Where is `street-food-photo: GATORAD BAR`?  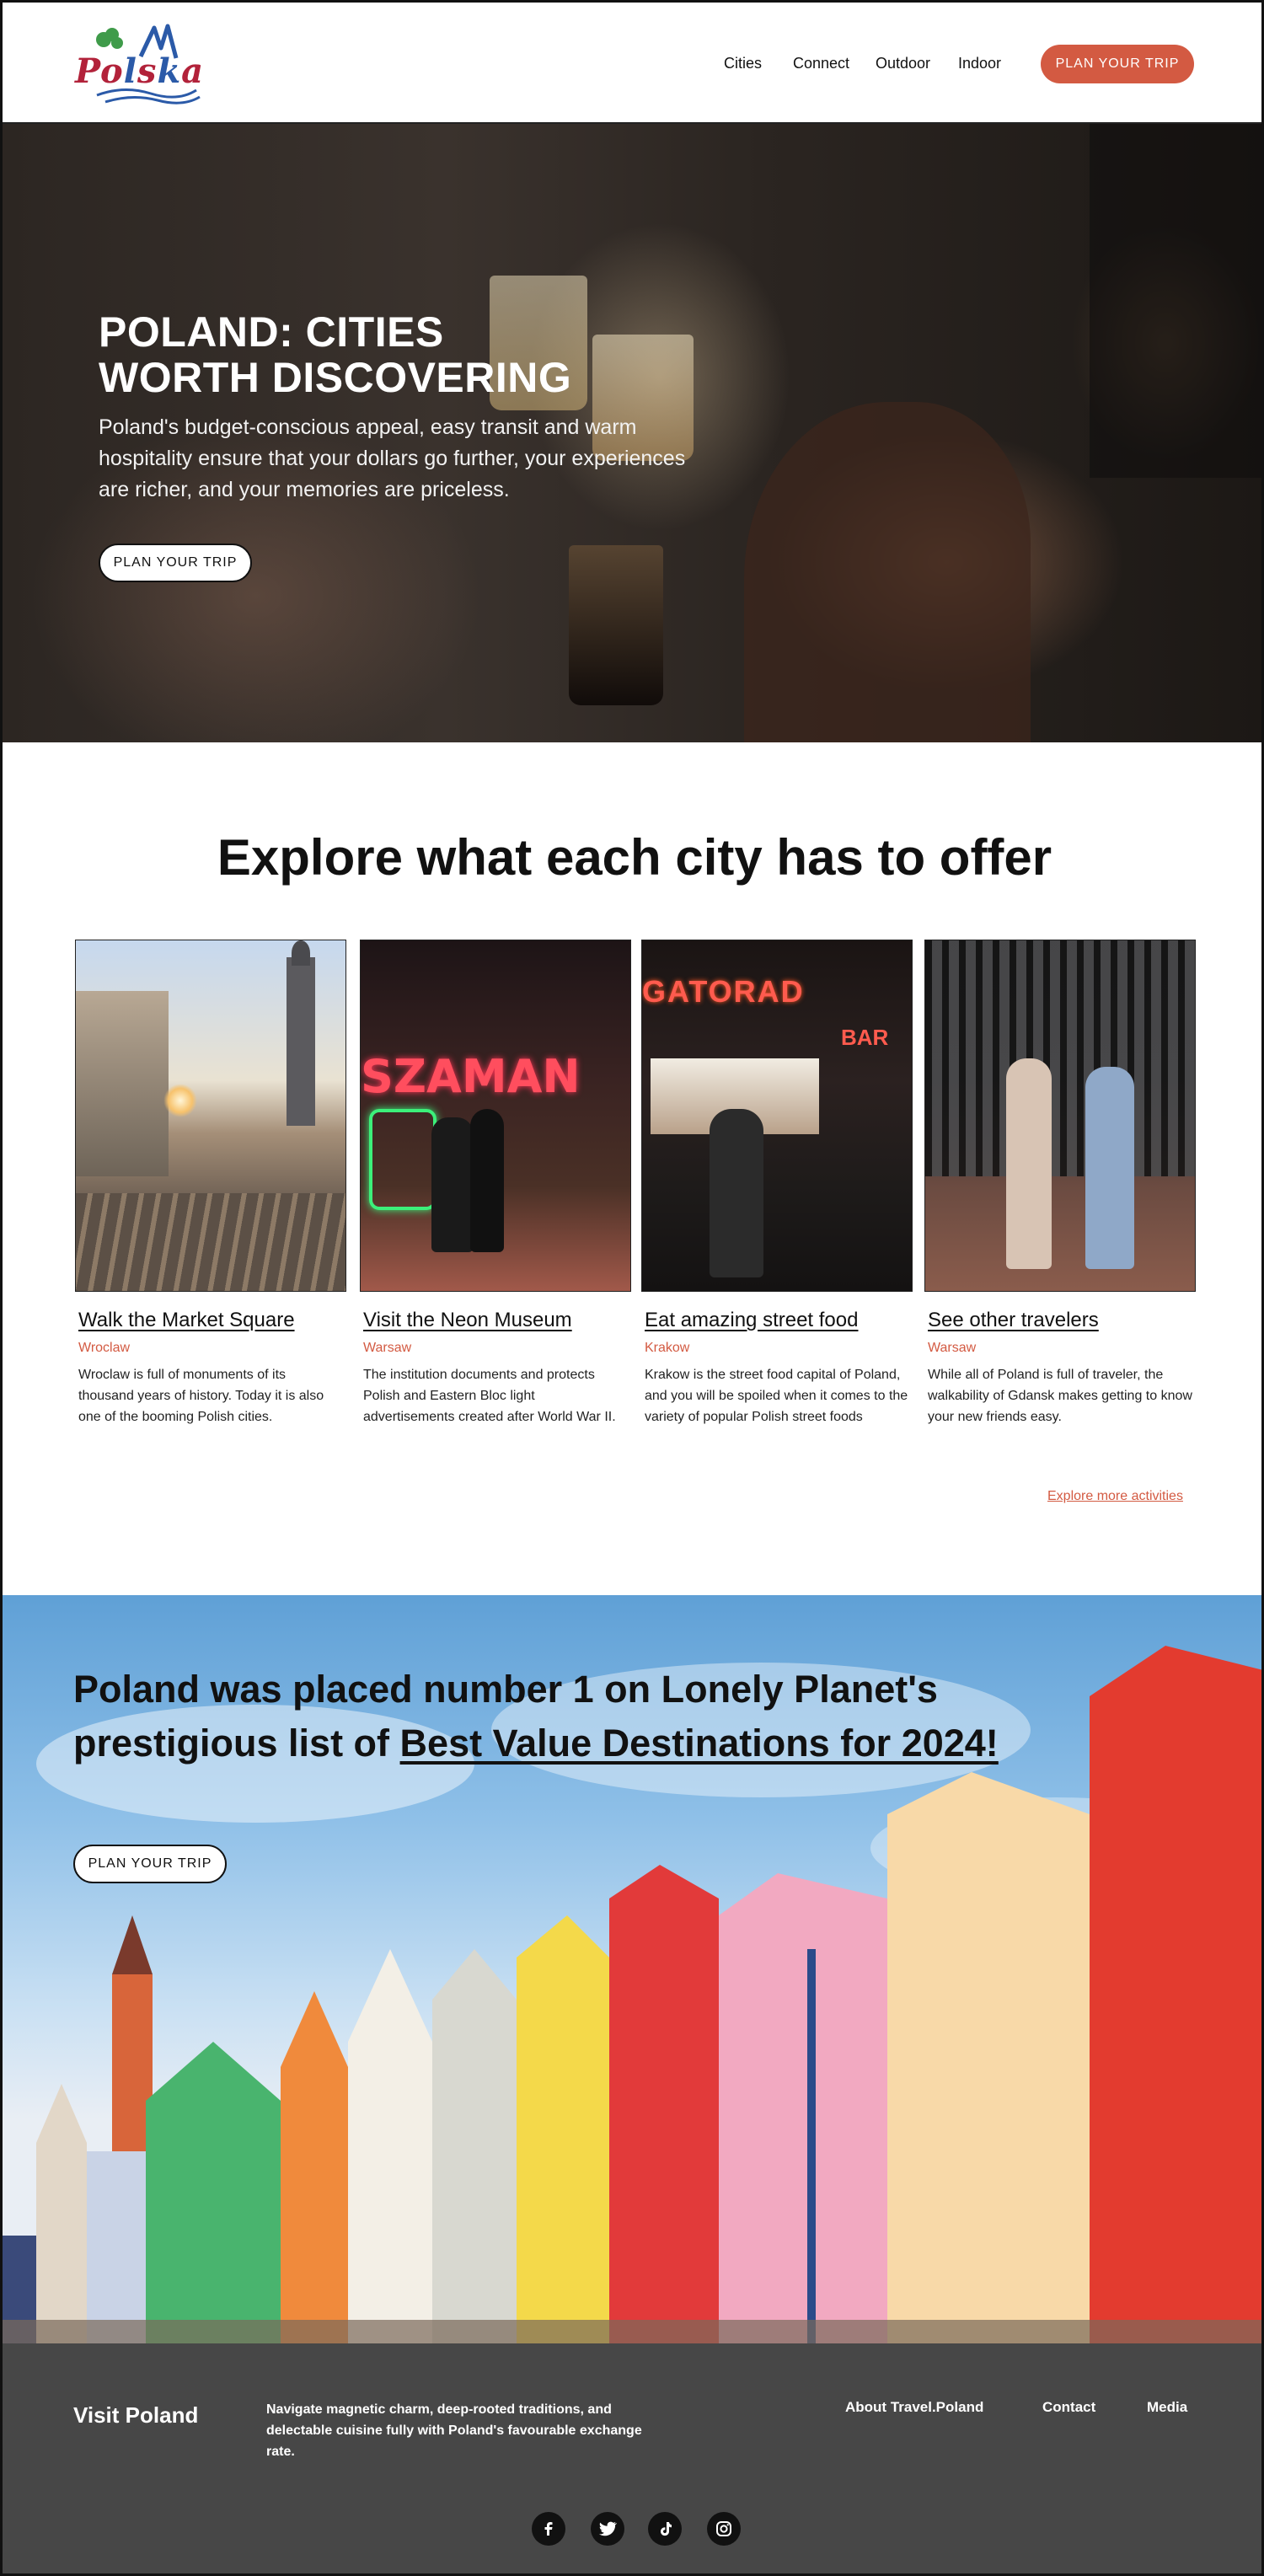 street-food-photo: GATORAD BAR is located at coordinates (777, 1116).